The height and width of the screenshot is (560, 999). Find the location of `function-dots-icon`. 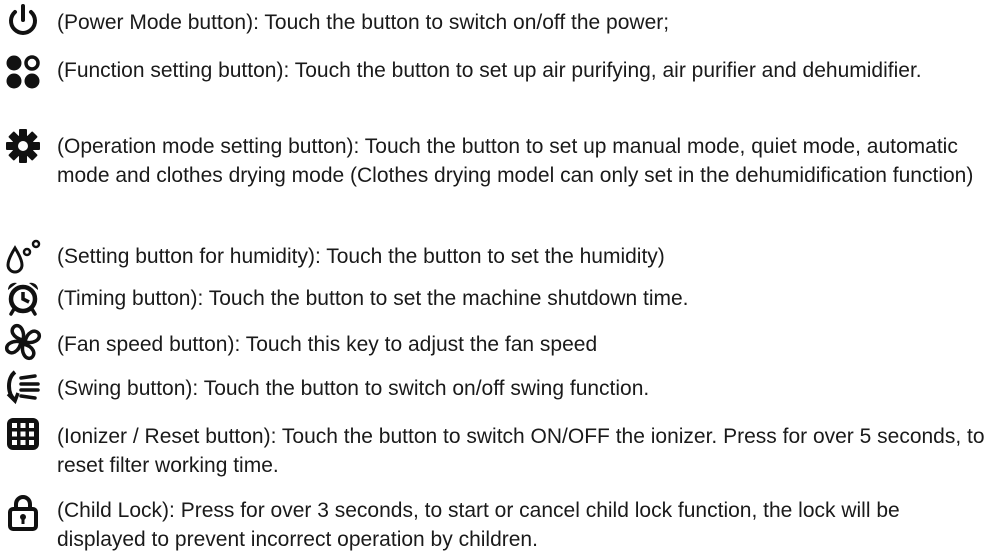

function-dots-icon is located at coordinates (23, 72).